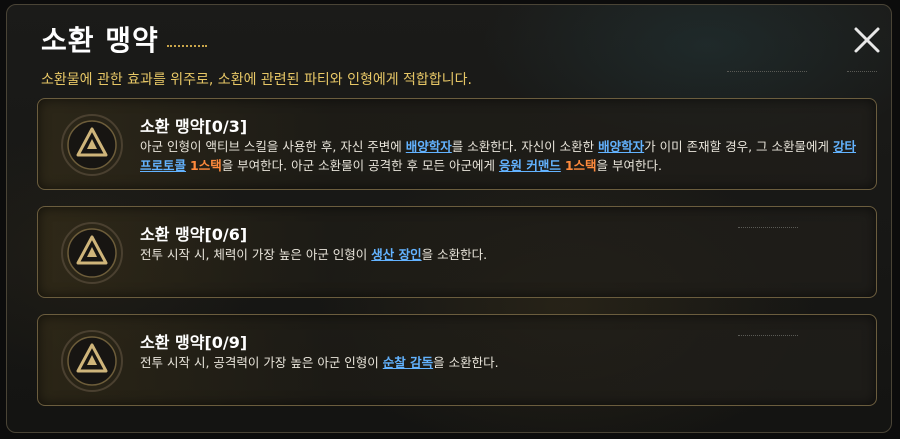 Image resolution: width=900 pixels, height=439 pixels. I want to click on pact-card-title: 소환 맹약[0/6], so click(194, 234).